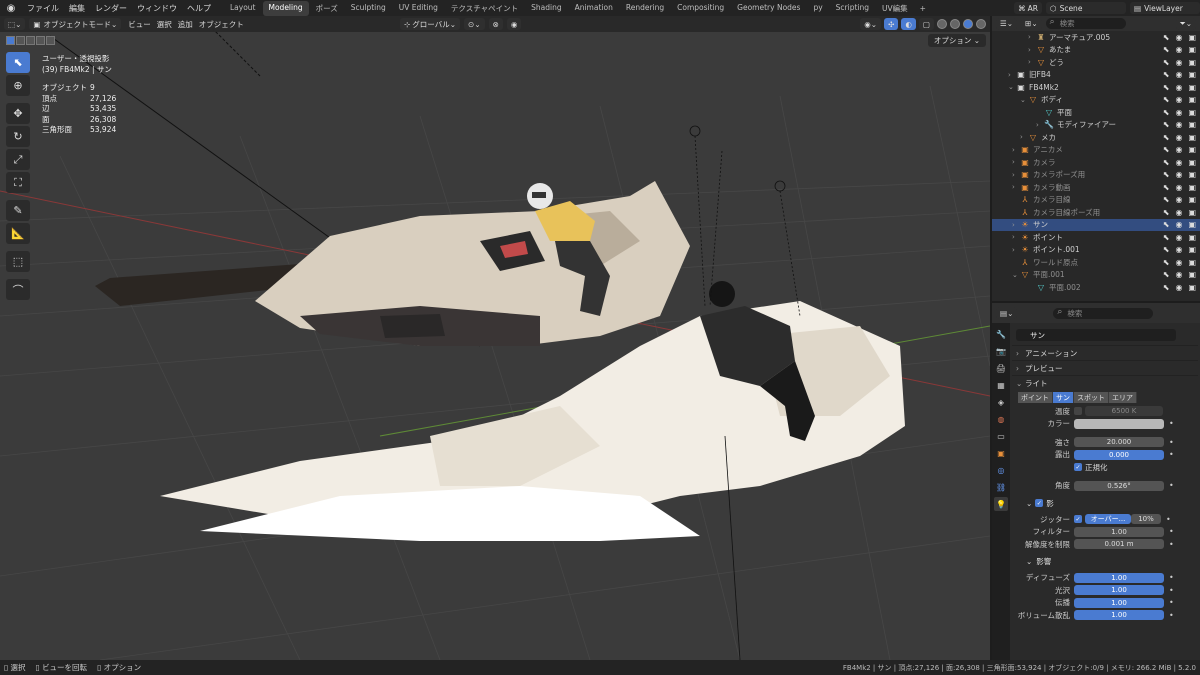  I want to click on scale-tool-icon: ⤢, so click(18, 159).